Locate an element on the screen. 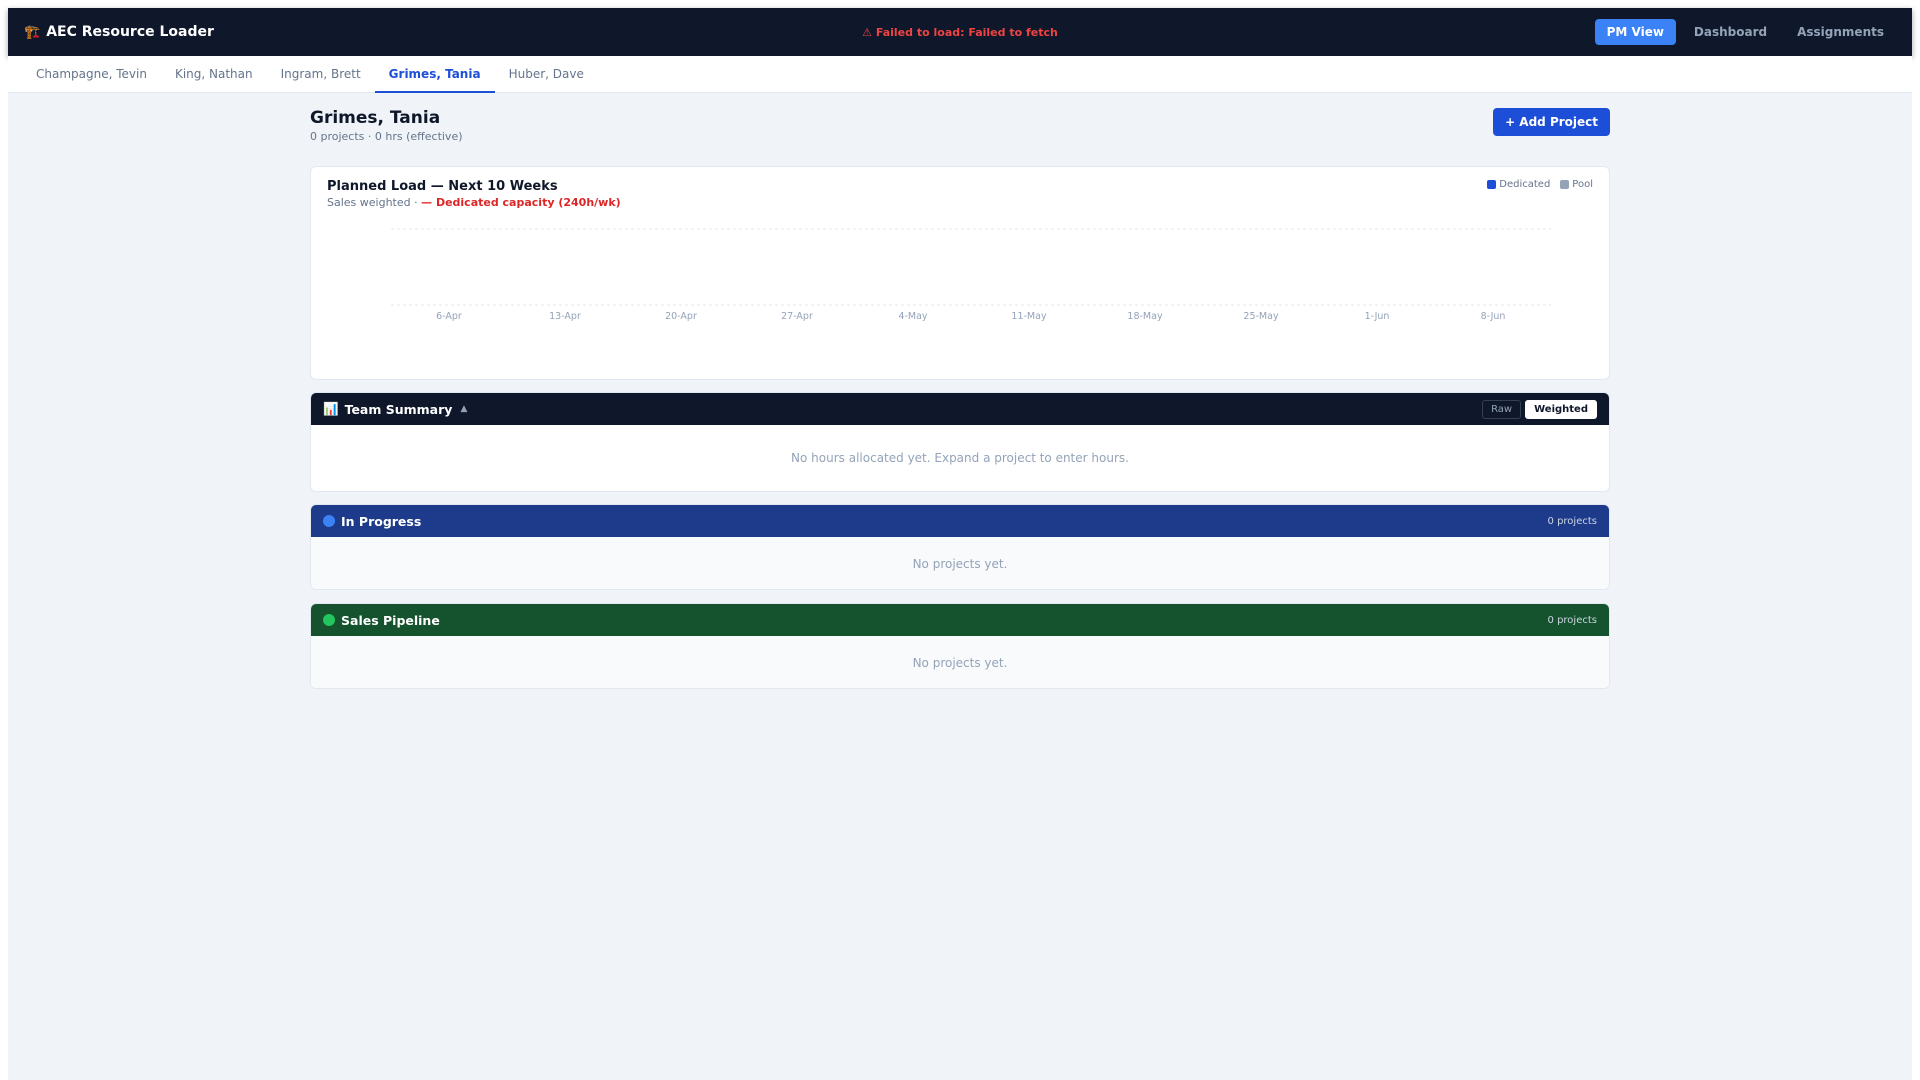 The image size is (1920, 1080). chart-subtitle-prefix: Sales weighted · is located at coordinates (374, 202).